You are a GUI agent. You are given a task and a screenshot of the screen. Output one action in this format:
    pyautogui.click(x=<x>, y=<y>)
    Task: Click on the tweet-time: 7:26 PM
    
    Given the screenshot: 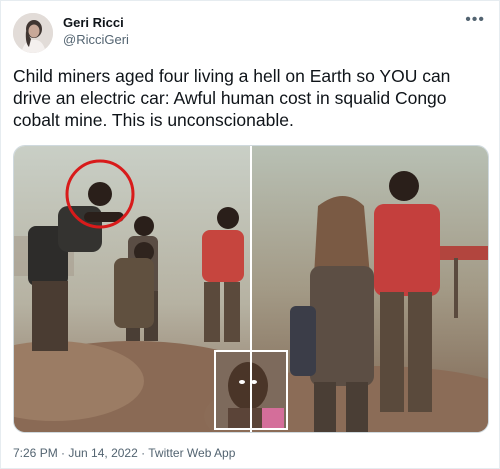 What is the action you would take?
    pyautogui.click(x=35, y=453)
    